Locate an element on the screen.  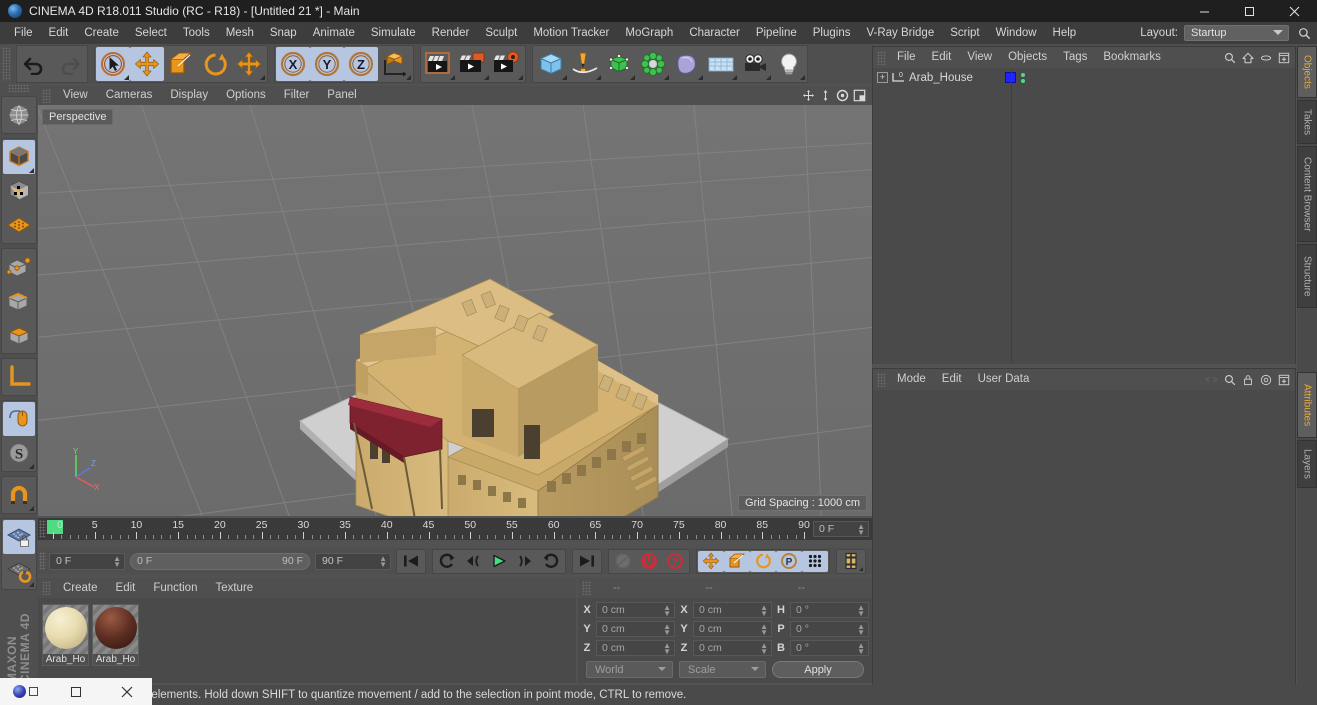
history-arrows-icon is located at coordinates (1211, 379).